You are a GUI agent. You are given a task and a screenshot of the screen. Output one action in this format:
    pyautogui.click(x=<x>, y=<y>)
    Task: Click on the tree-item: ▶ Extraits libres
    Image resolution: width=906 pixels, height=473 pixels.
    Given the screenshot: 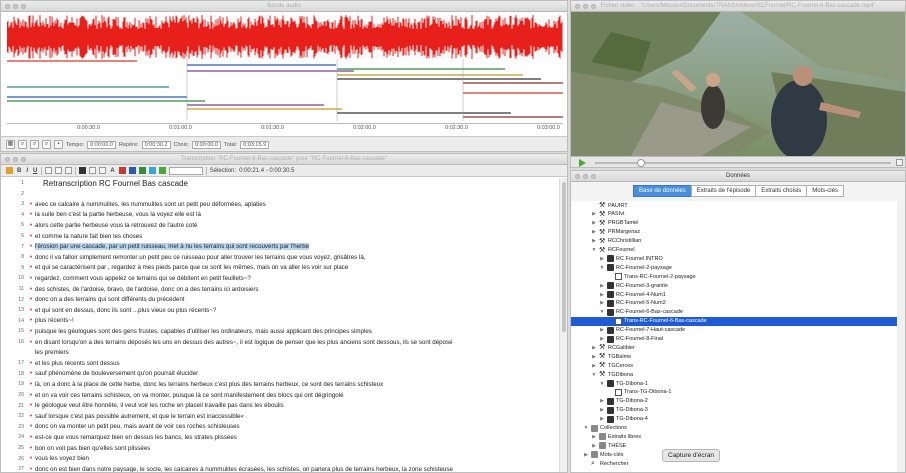 What is the action you would take?
    pyautogui.click(x=616, y=436)
    